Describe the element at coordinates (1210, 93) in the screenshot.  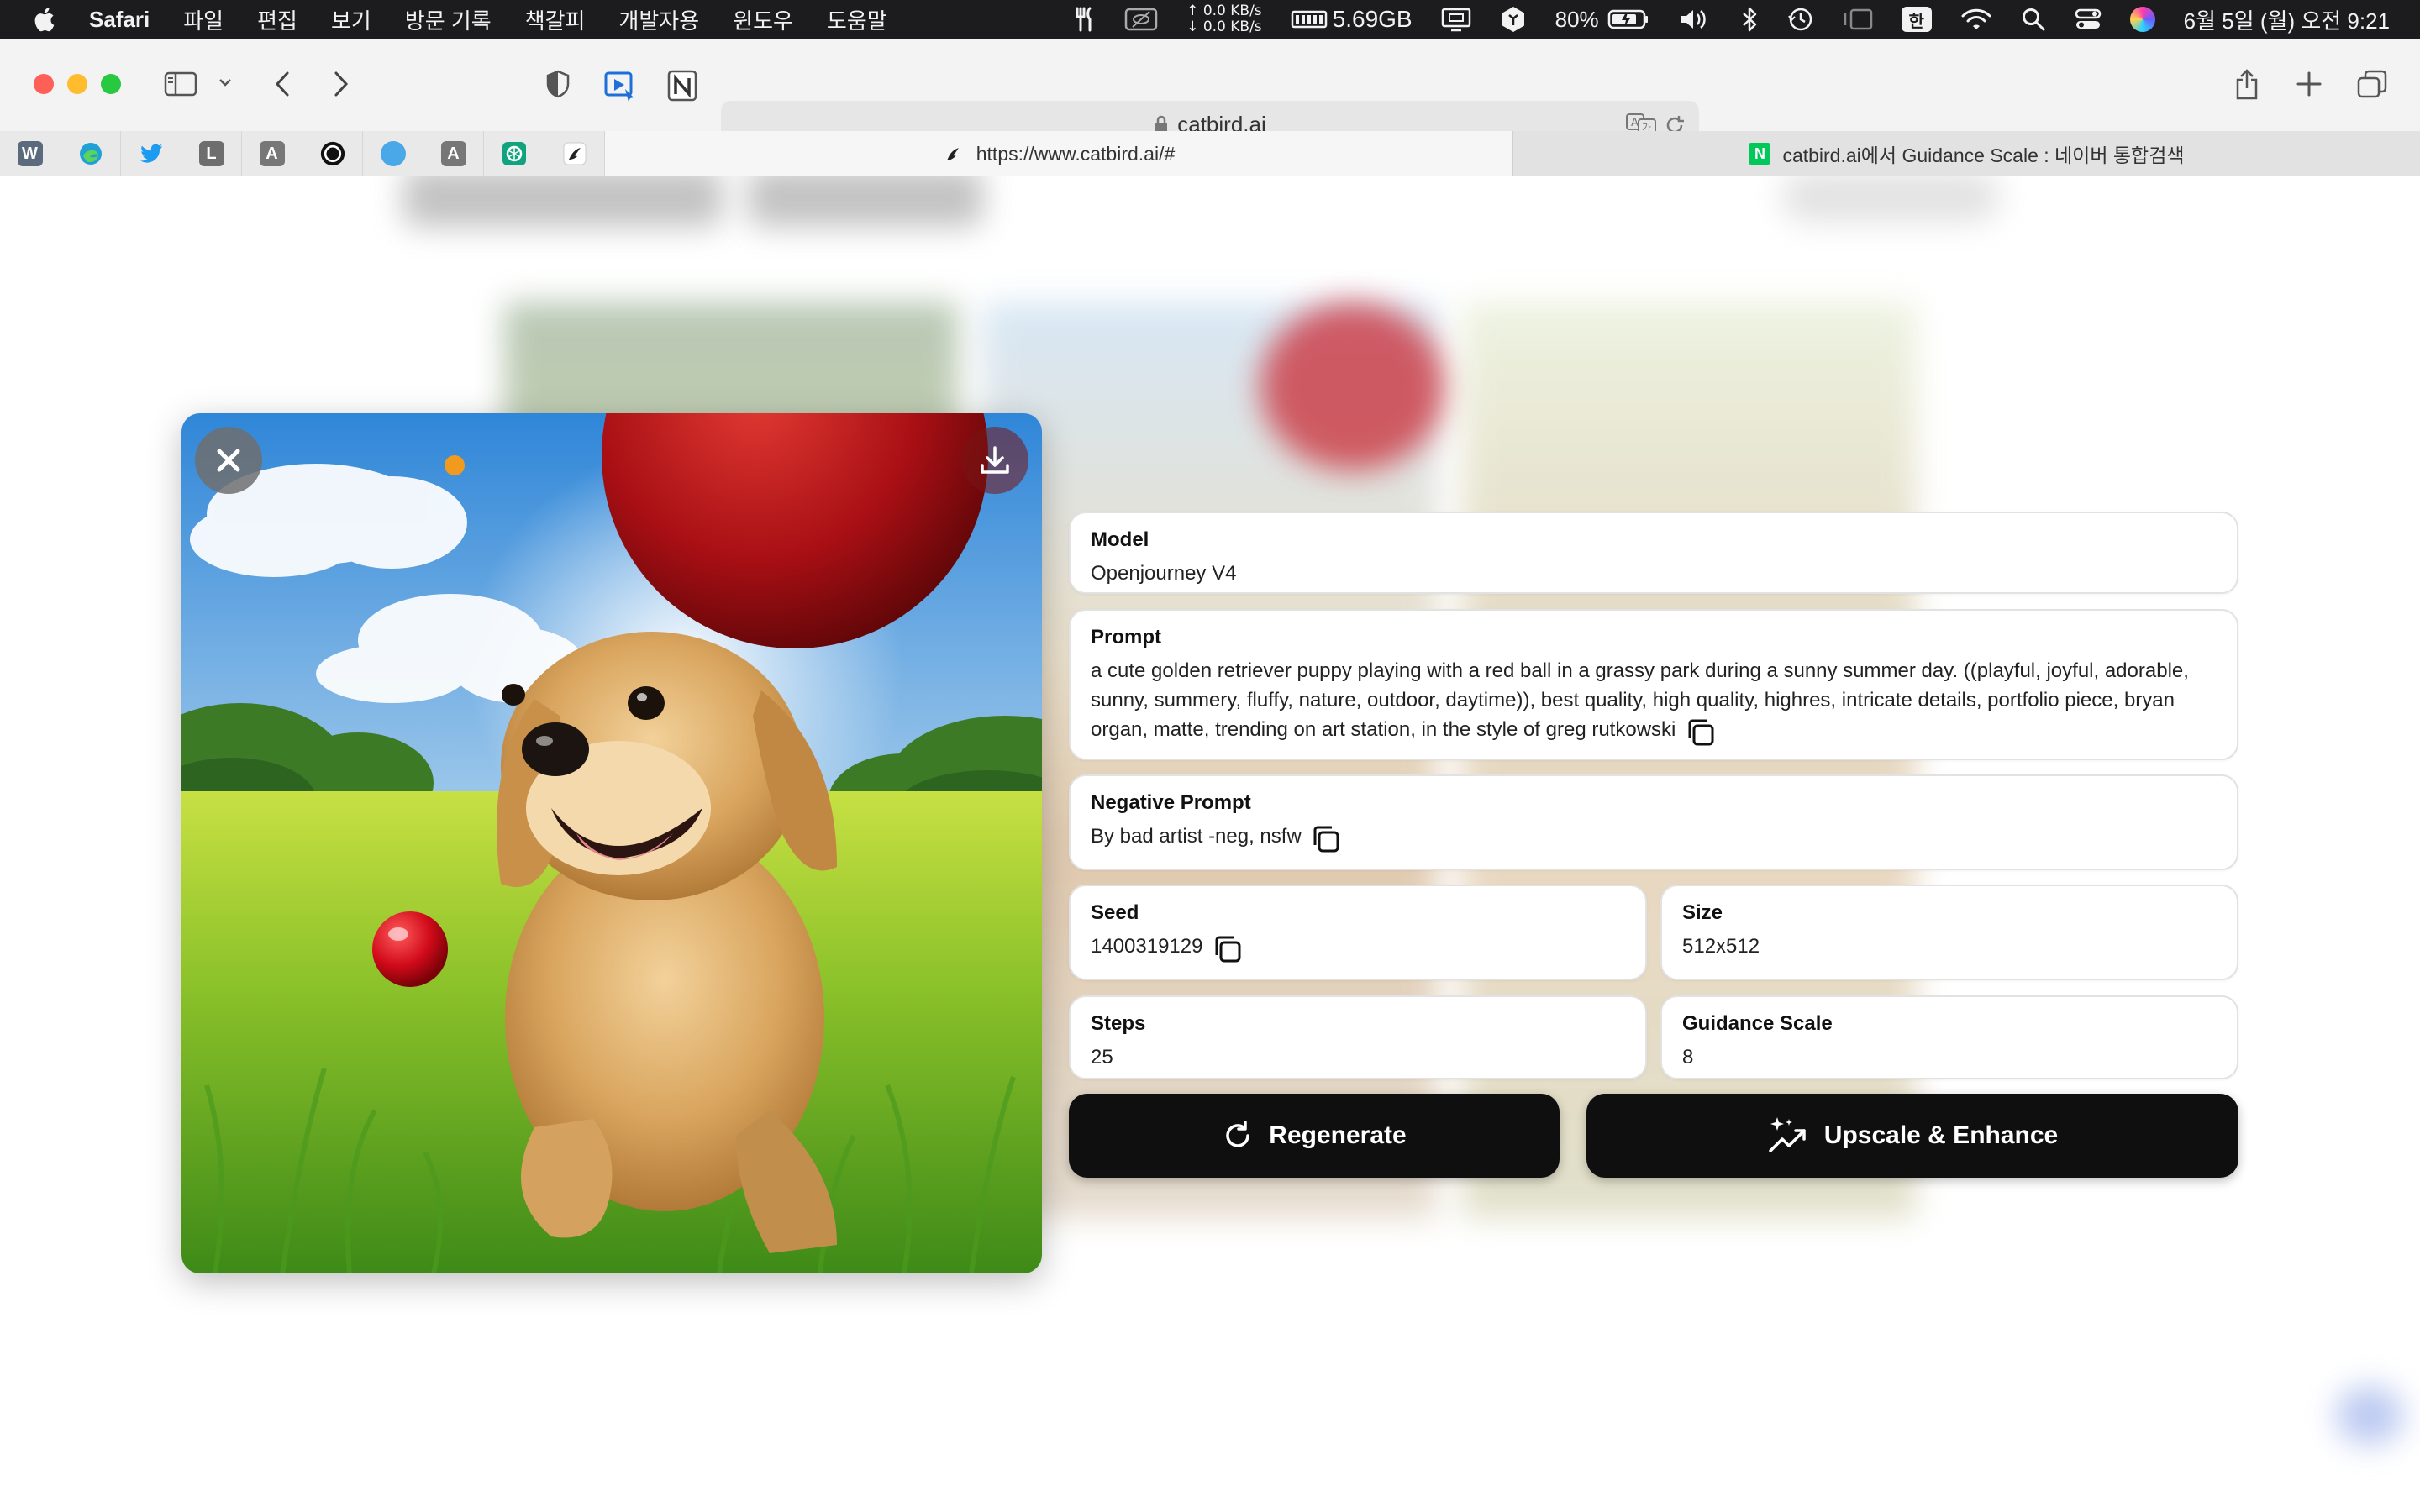
I see `safari-toolbar: catbird.ai A가` at that location.